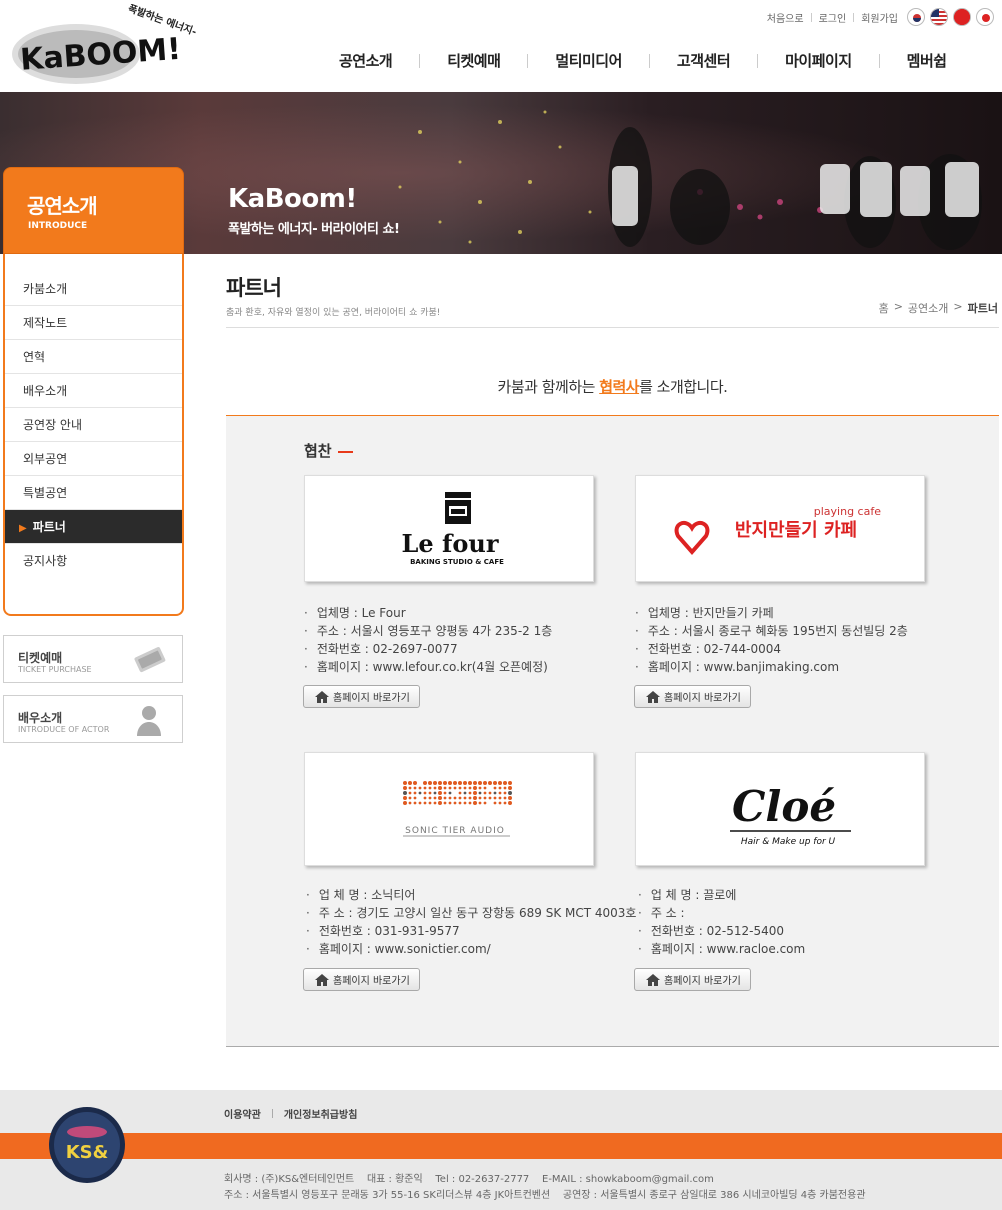 The image size is (1002, 1210). Describe the element at coordinates (455, 831) in the screenshot. I see `svg-text: SONIC TIER AUDIO` at that location.